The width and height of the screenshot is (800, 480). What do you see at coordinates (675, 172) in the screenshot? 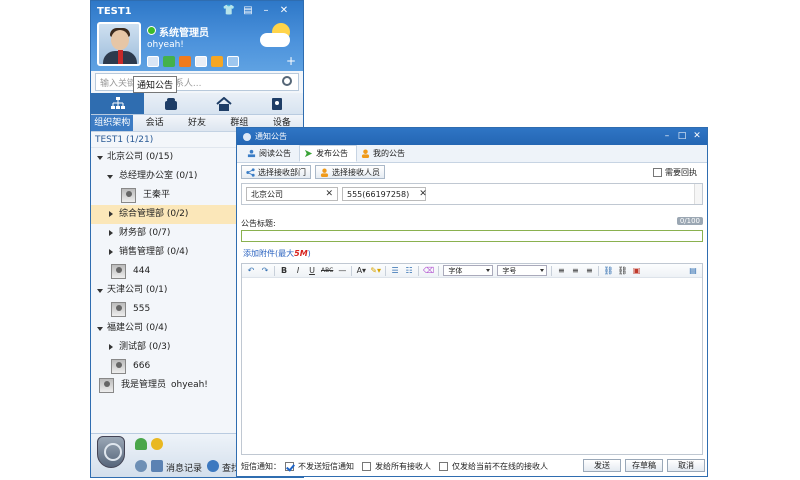
I see `need-receipt-option: 需要回执` at bounding box center [675, 172].